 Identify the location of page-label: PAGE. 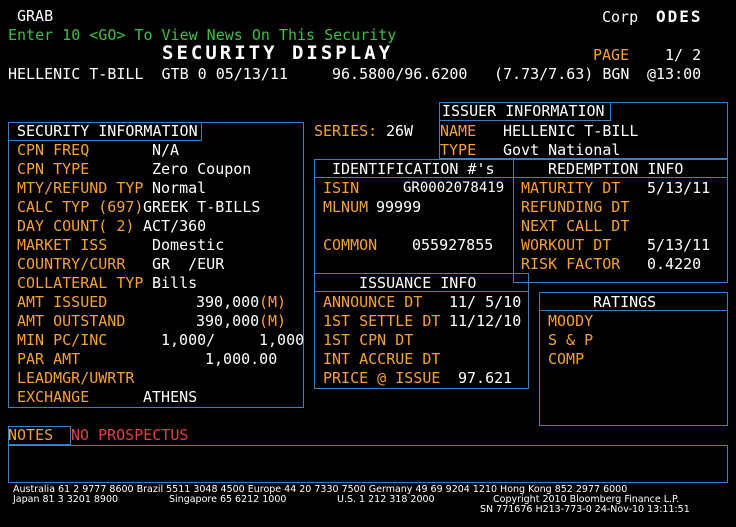
(611, 55).